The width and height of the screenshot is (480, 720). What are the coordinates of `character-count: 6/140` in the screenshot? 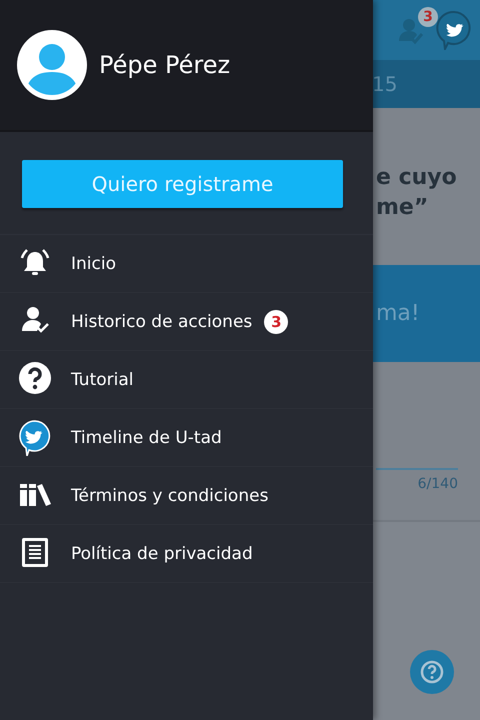 It's located at (437, 484).